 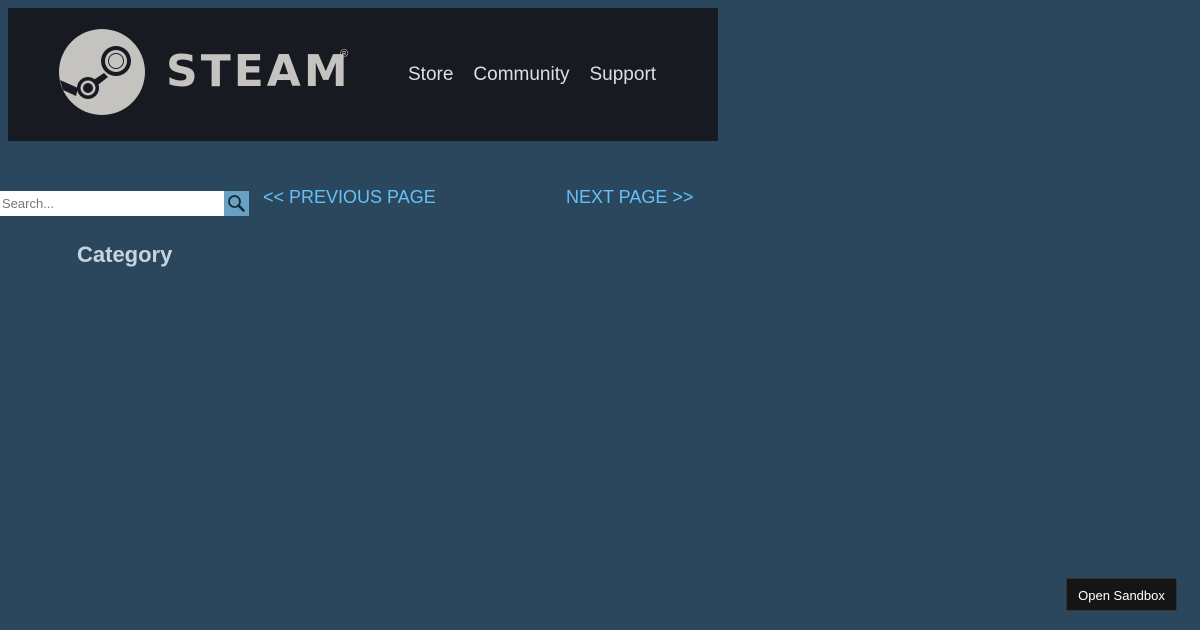 What do you see at coordinates (623, 75) in the screenshot?
I see `nav-support: Support` at bounding box center [623, 75].